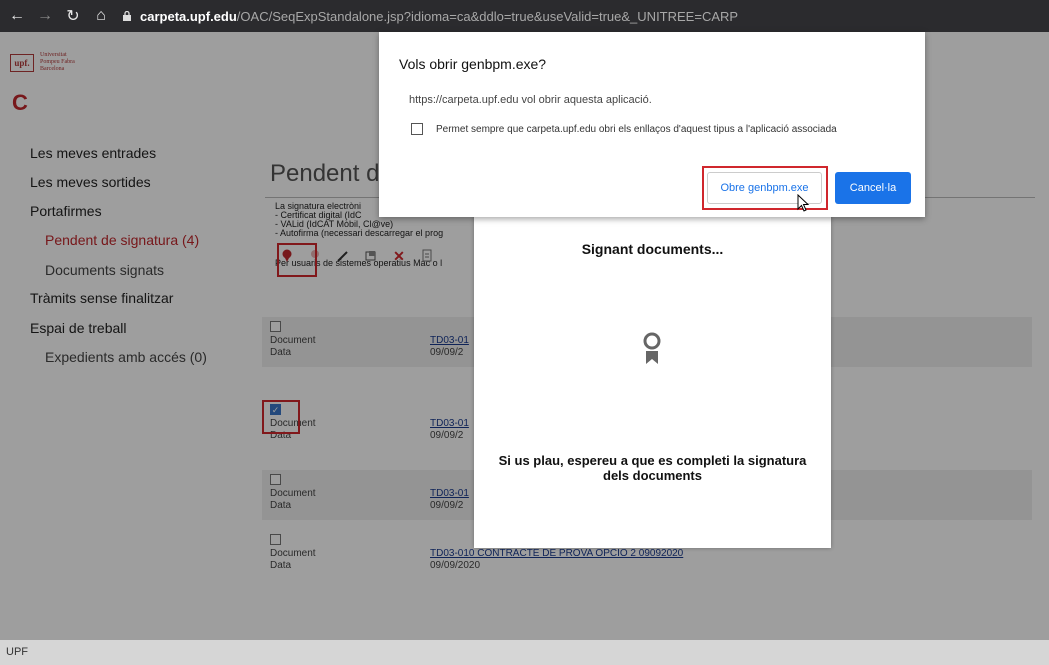 This screenshot has width=1049, height=665. What do you see at coordinates (188, 16) in the screenshot?
I see `url-host: carpeta.upf.edu` at bounding box center [188, 16].